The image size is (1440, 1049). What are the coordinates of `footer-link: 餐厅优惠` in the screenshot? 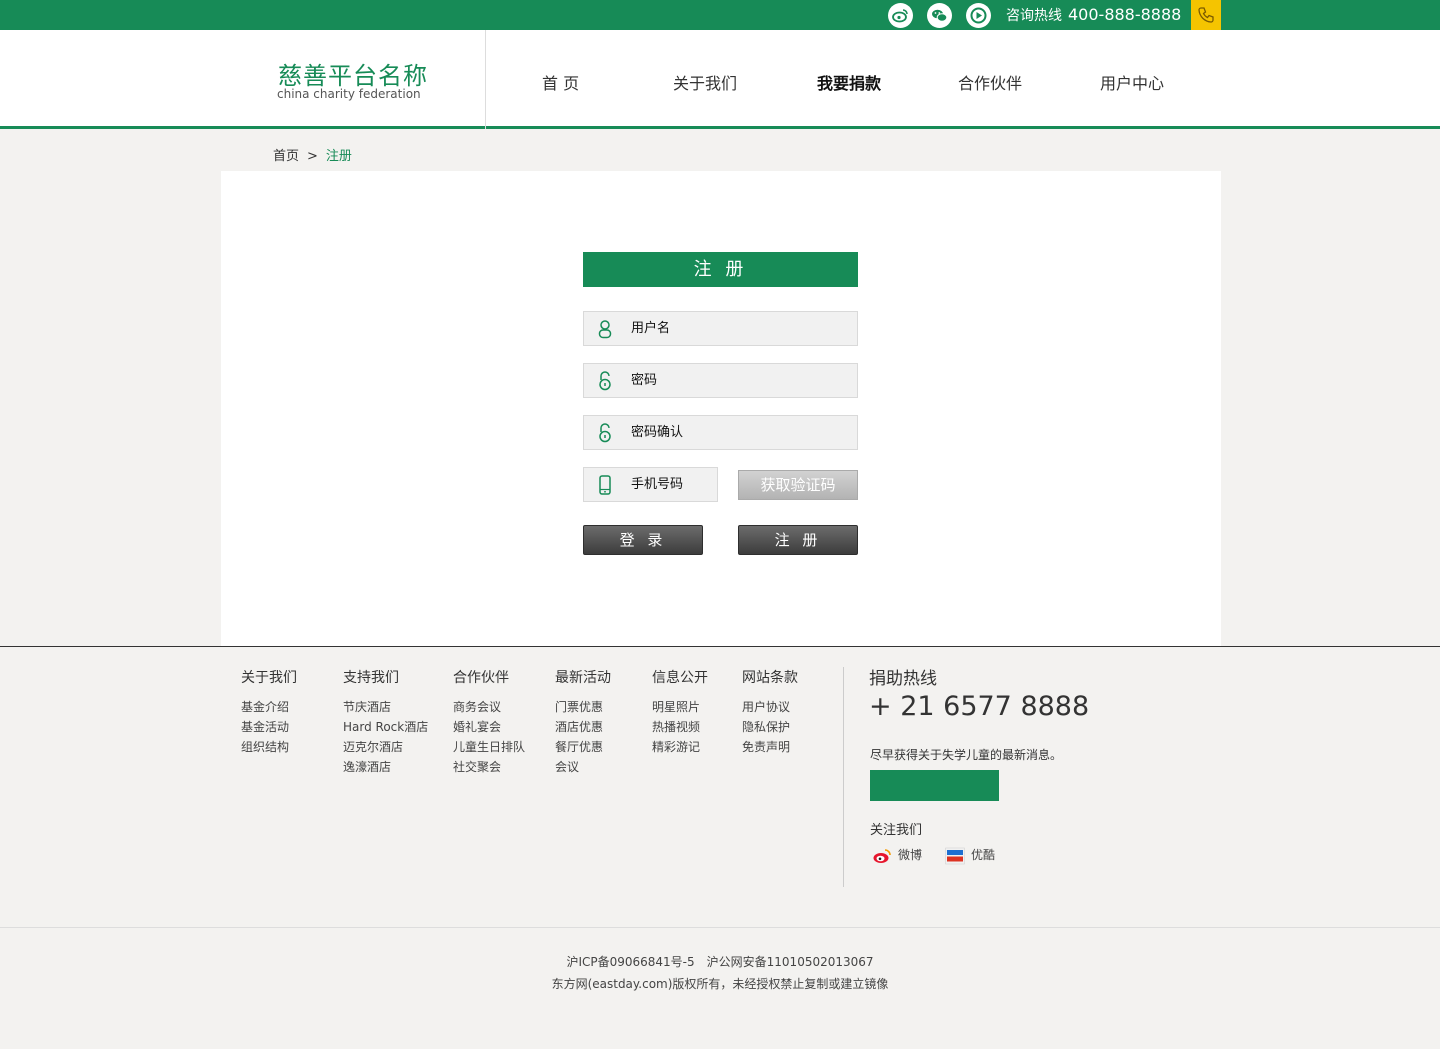 It's located at (583, 747).